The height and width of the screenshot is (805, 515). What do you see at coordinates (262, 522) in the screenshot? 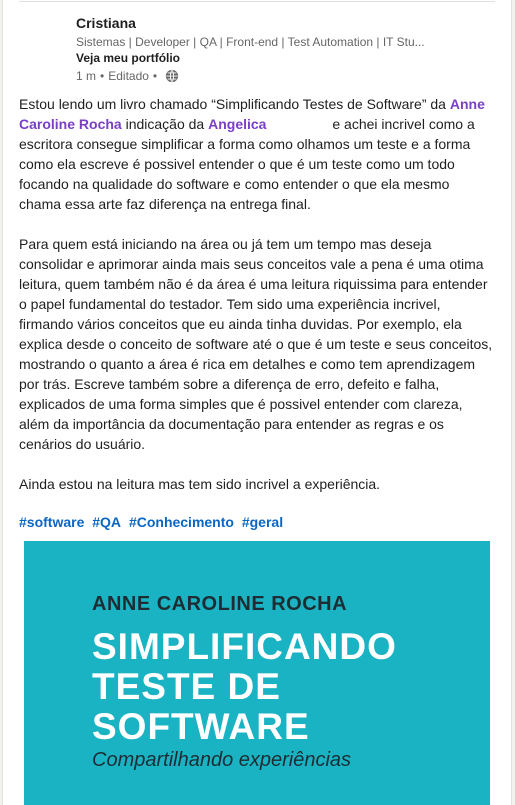
I see `hashtag-geral: #geral` at bounding box center [262, 522].